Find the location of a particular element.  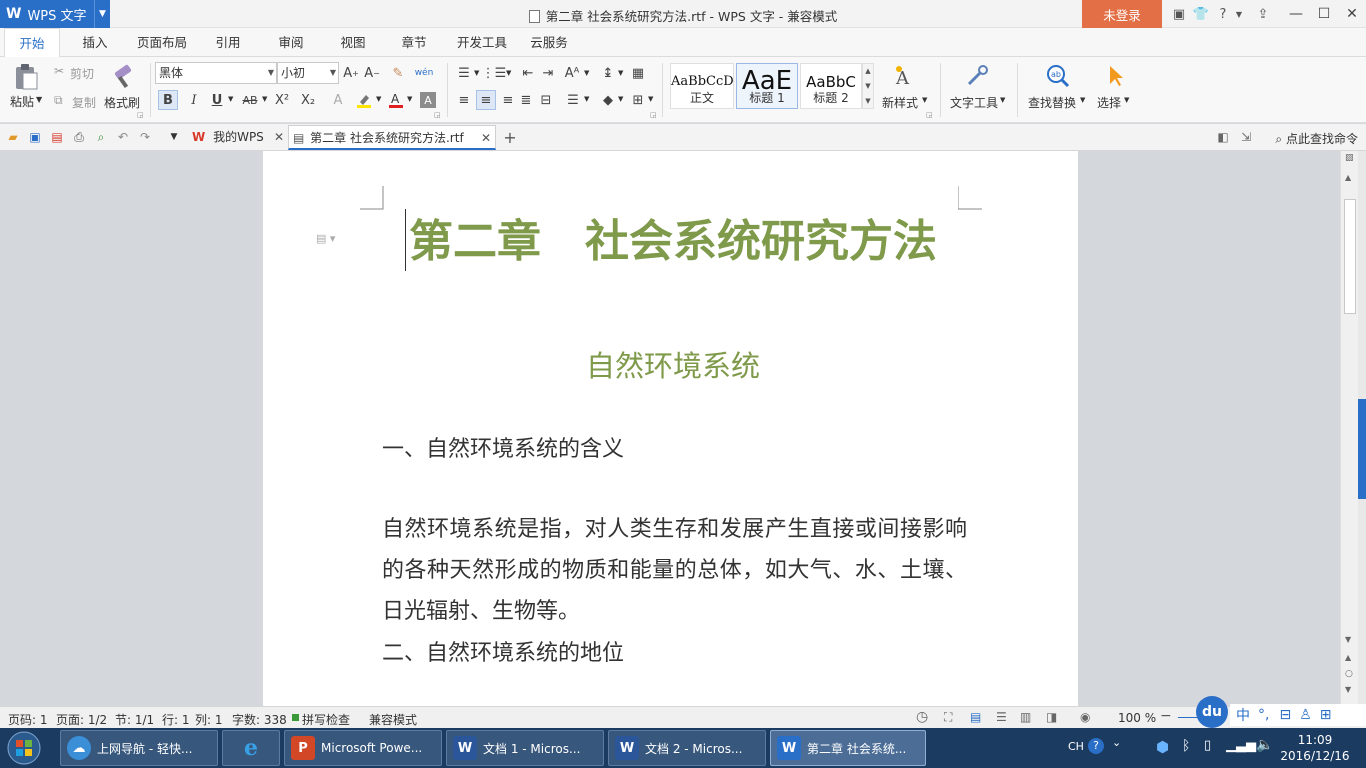

user-icon: ♙ is located at coordinates (1305, 715).